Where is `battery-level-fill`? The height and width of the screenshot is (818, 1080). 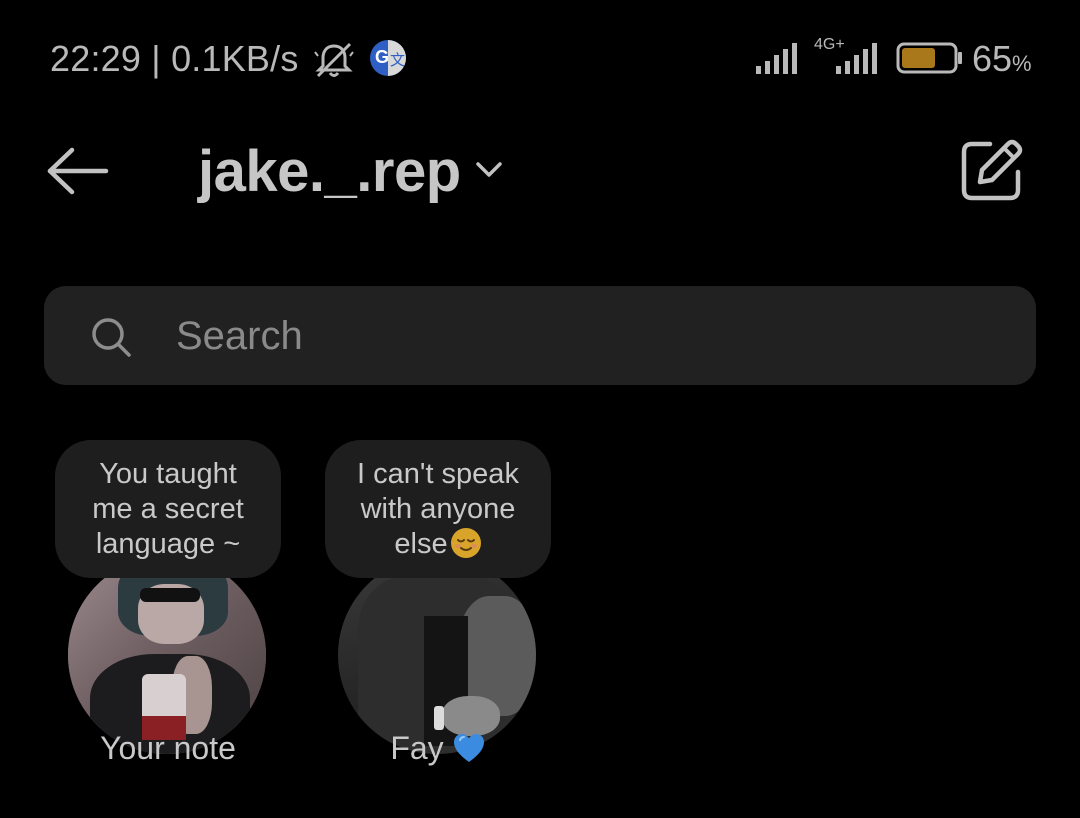 battery-level-fill is located at coordinates (918, 58).